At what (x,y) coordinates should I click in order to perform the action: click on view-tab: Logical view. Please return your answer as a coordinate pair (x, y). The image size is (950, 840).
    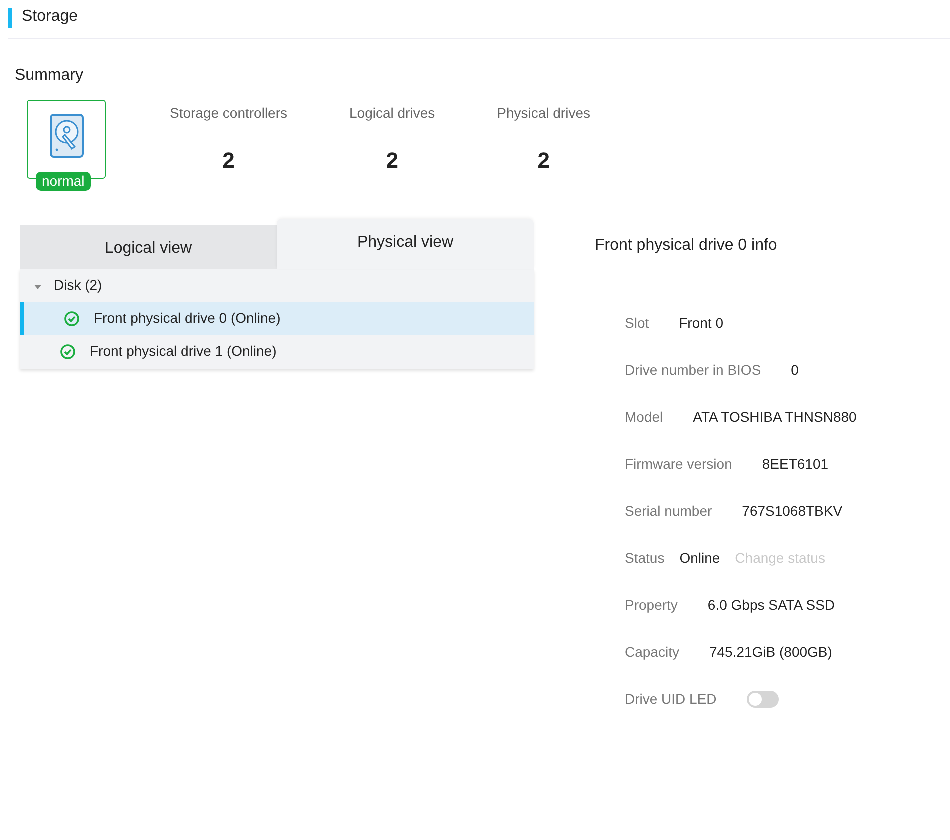
    Looking at the image, I should click on (148, 247).